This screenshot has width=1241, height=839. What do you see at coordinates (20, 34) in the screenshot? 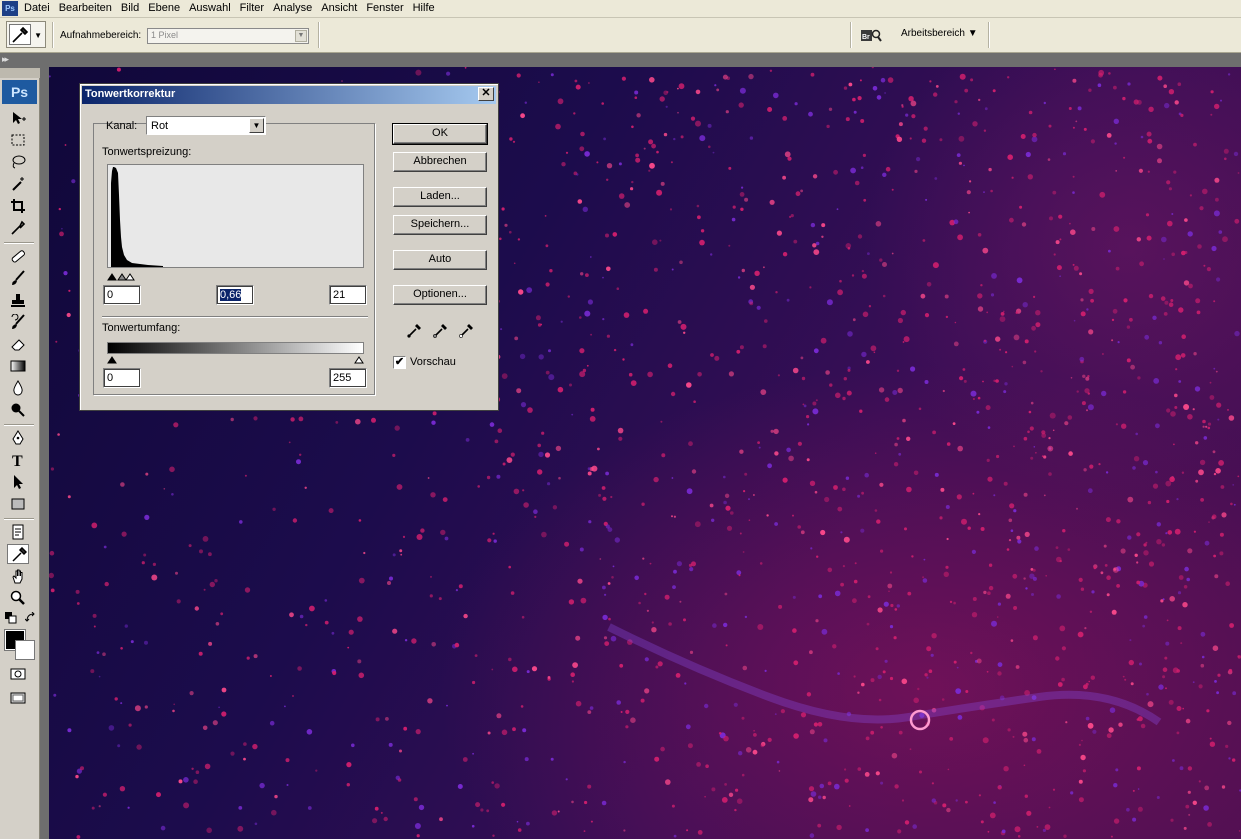
I see `eyedropper-icon` at bounding box center [20, 34].